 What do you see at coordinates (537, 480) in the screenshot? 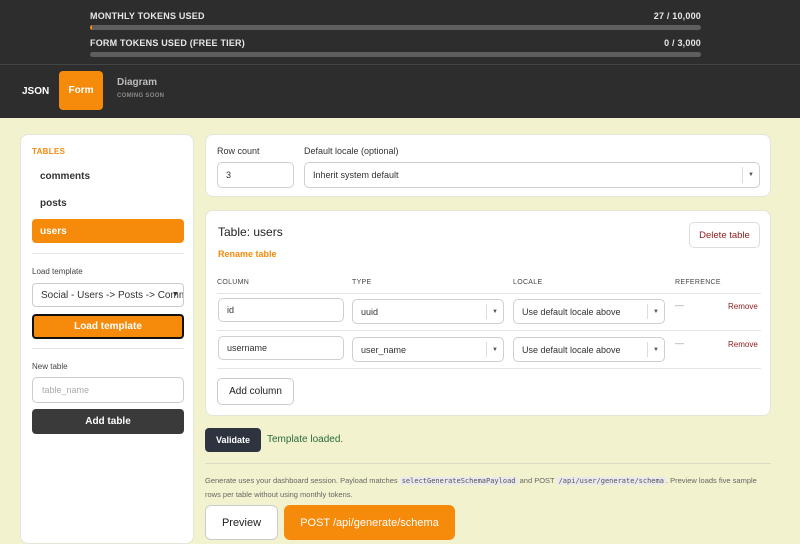
I see `note-text-2: and POST` at bounding box center [537, 480].